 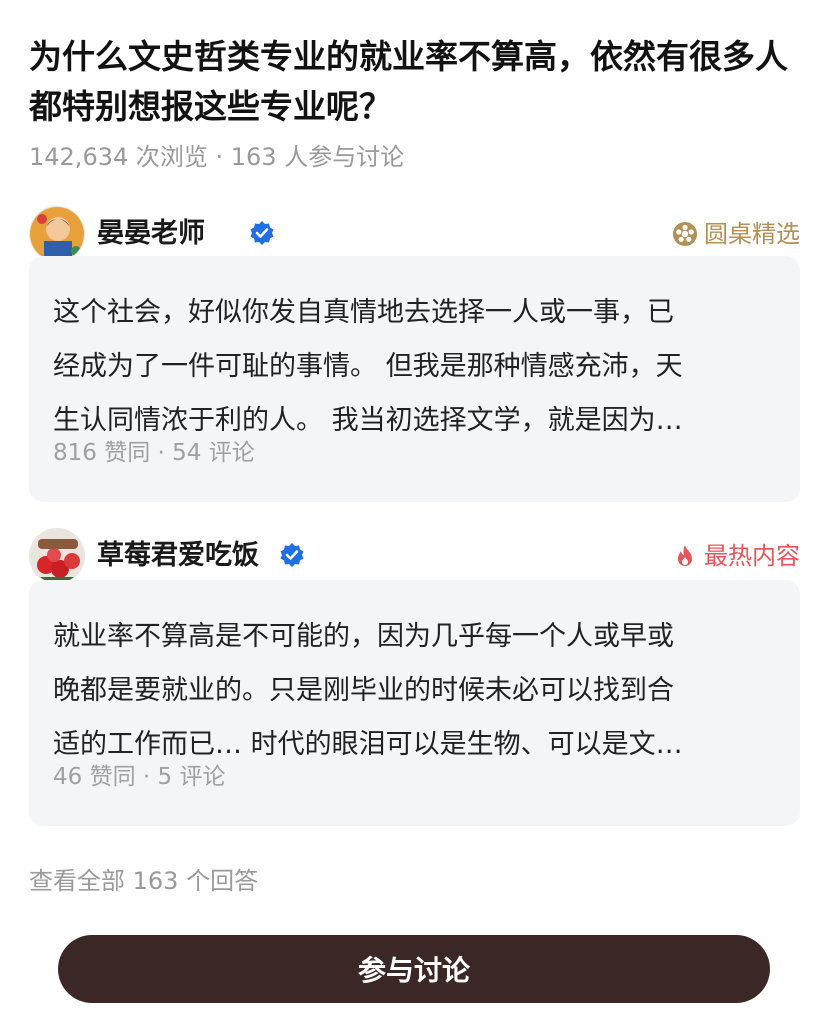 What do you see at coordinates (154, 453) in the screenshot?
I see `answer-stats: 816 赞同 · 54 评论` at bounding box center [154, 453].